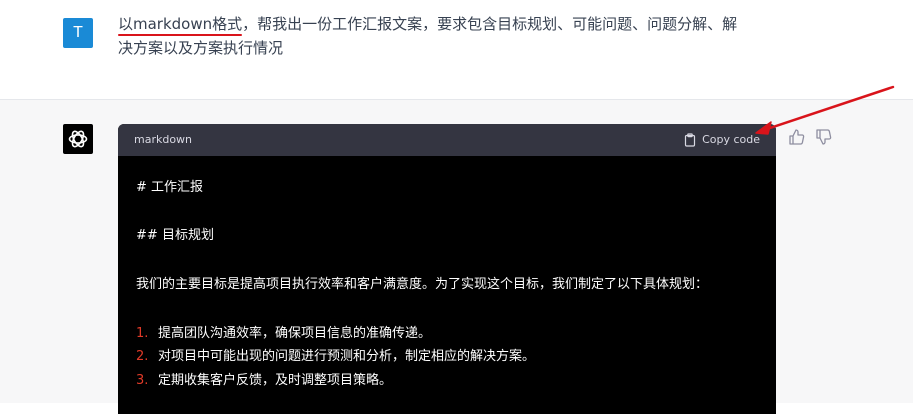 The image size is (913, 414). Describe the element at coordinates (78, 33) in the screenshot. I see `user-avatar: T` at that location.